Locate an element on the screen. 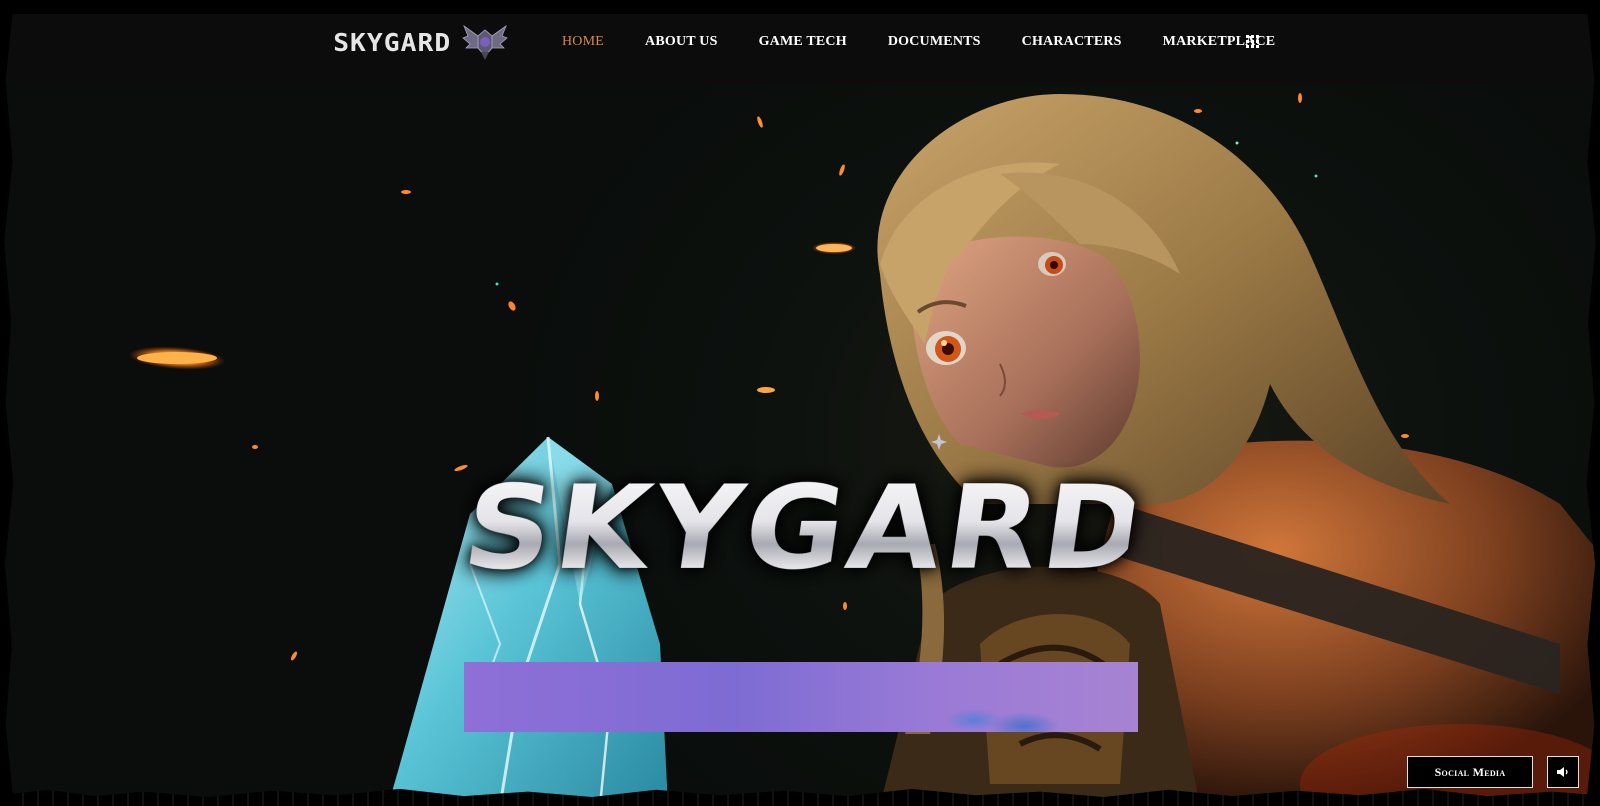  video-thumbnail-art is located at coordinates (1004, 711).